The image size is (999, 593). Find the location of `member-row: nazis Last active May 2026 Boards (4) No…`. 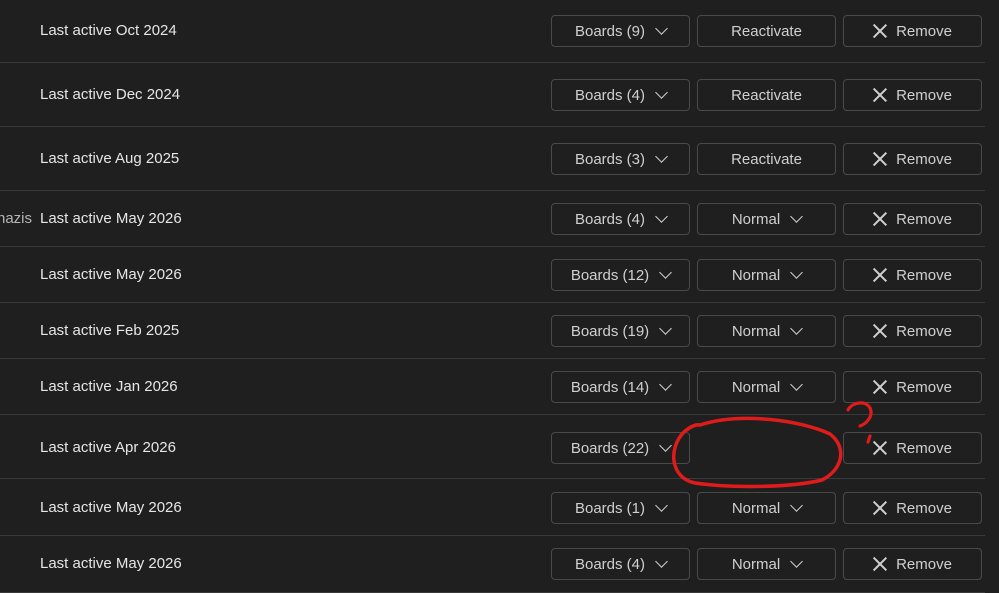

member-row: nazis Last active May 2026 Boards (4) No… is located at coordinates (492, 219).